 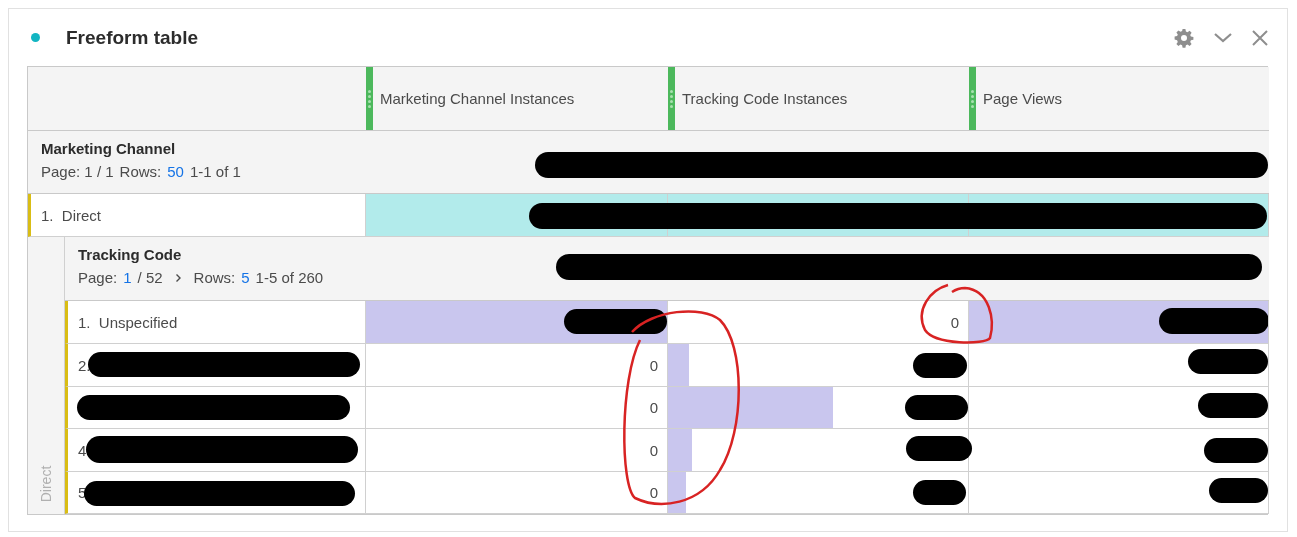 I want to click on row-label: 1. Unspecified, so click(x=128, y=322).